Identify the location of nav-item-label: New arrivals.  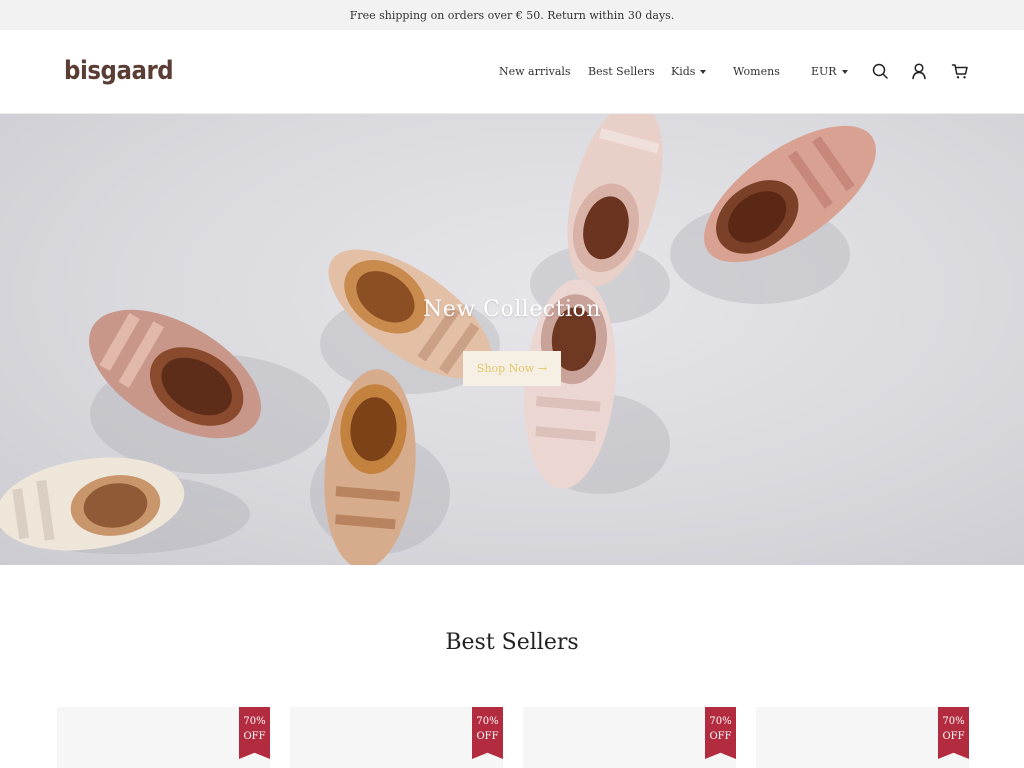
(535, 71).